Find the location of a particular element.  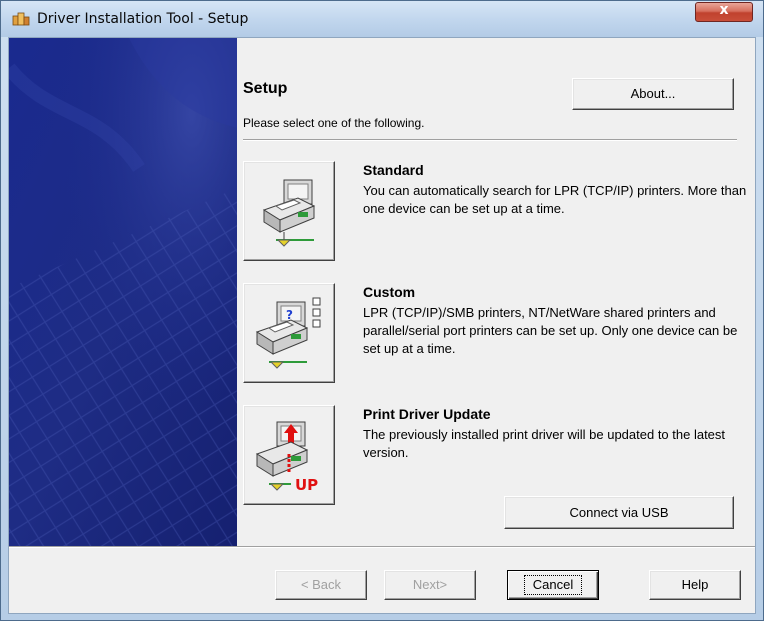

close-icon: x is located at coordinates (724, 10).